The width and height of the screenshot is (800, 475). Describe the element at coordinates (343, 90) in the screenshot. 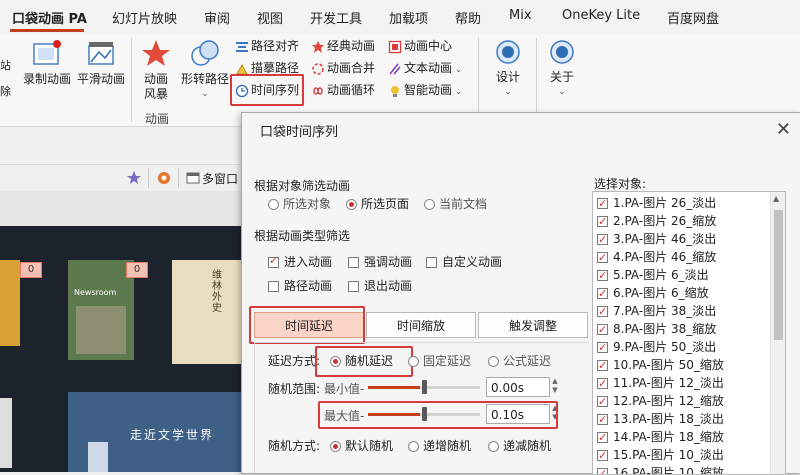

I see `loop-animation-button: 动画循环` at that location.